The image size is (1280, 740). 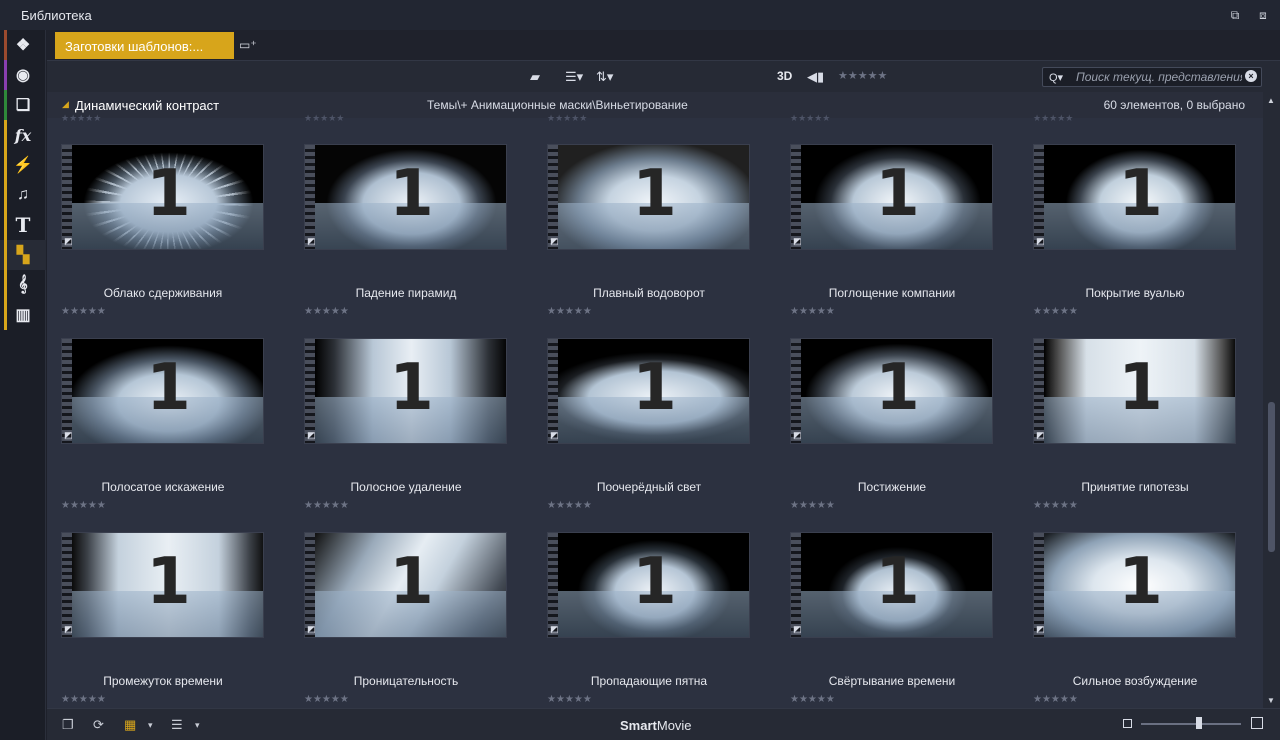 I want to click on template-name: Плавный водоворот, so click(x=649, y=293).